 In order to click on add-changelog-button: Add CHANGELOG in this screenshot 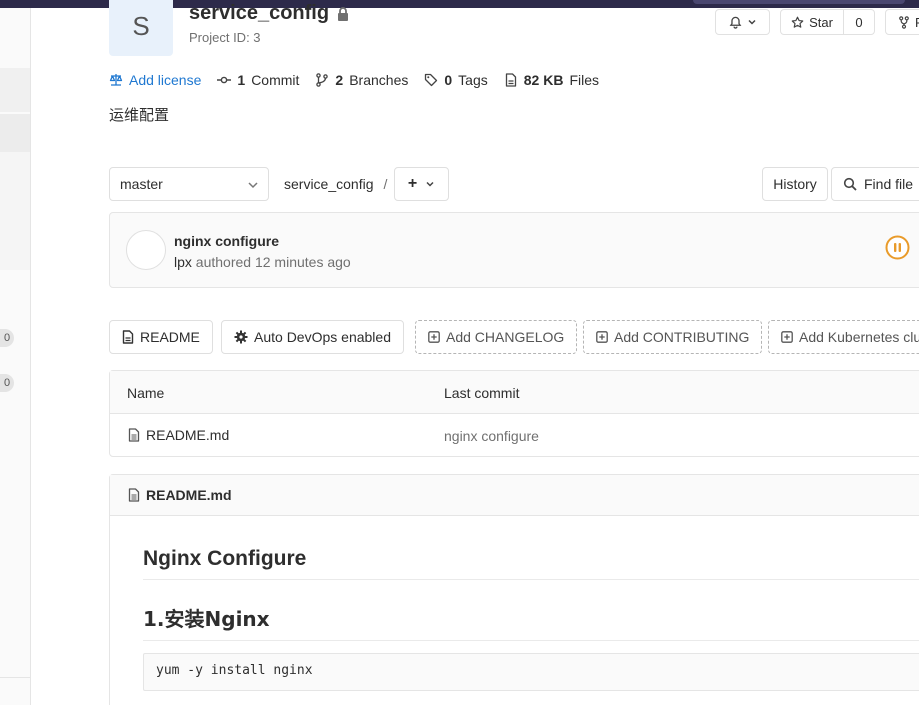, I will do `click(496, 337)`.